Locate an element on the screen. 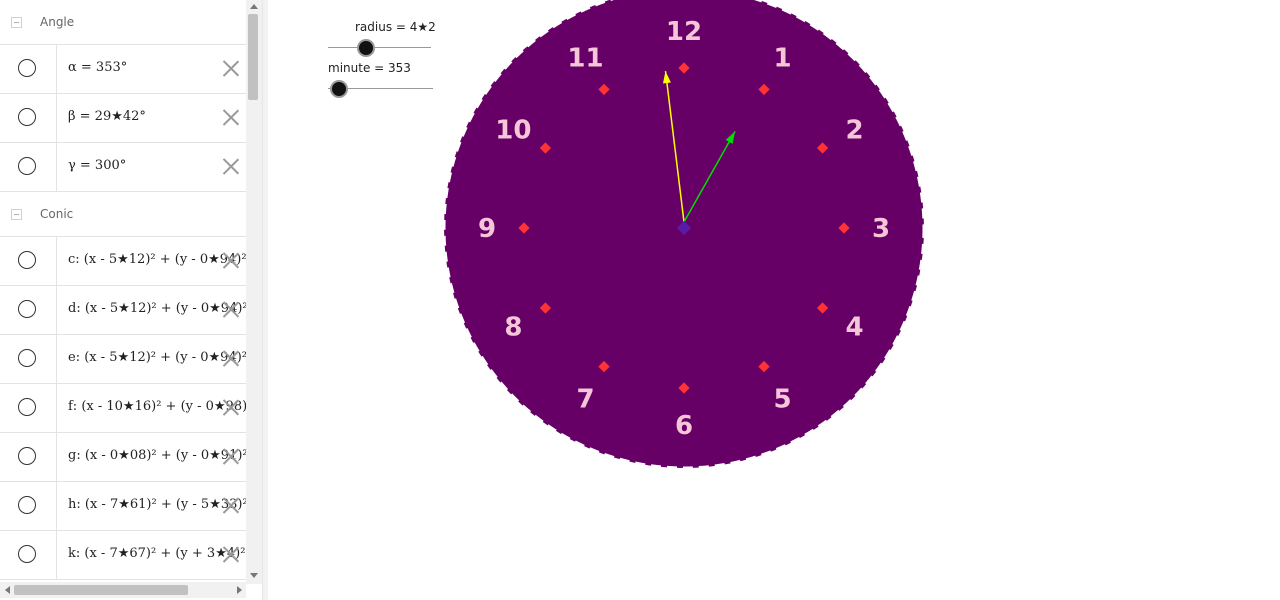 This screenshot has width=1280, height=600. clock-number-8: 8 is located at coordinates (513, 328).